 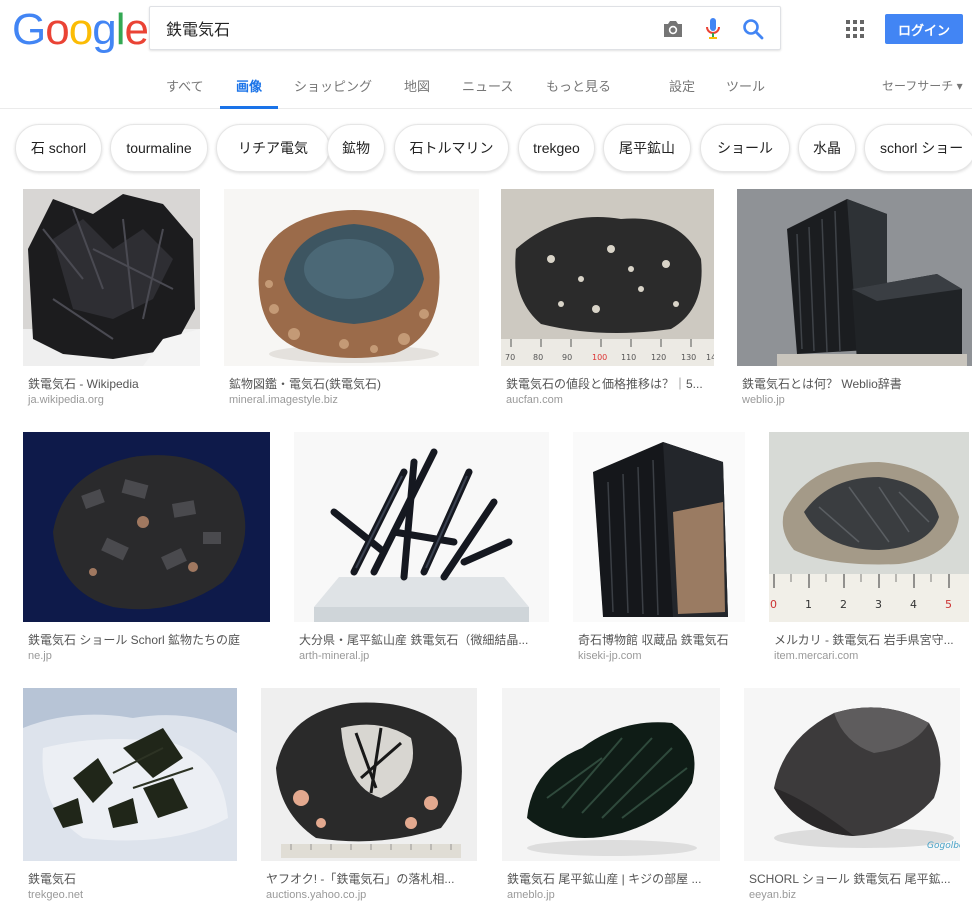 I want to click on tab-shopping: ショッピング, so click(x=333, y=85).